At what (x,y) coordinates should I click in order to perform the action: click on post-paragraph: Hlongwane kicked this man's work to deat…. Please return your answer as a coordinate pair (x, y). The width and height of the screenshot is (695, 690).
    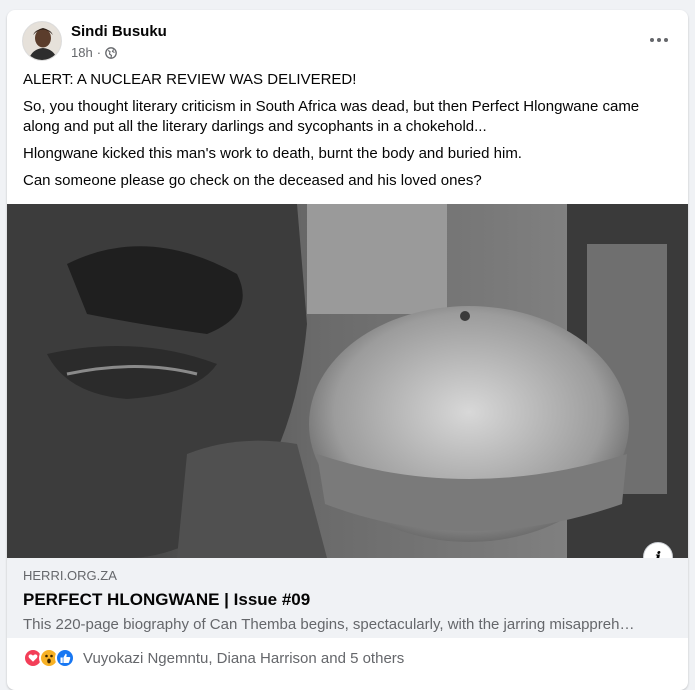
    Looking at the image, I should click on (272, 153).